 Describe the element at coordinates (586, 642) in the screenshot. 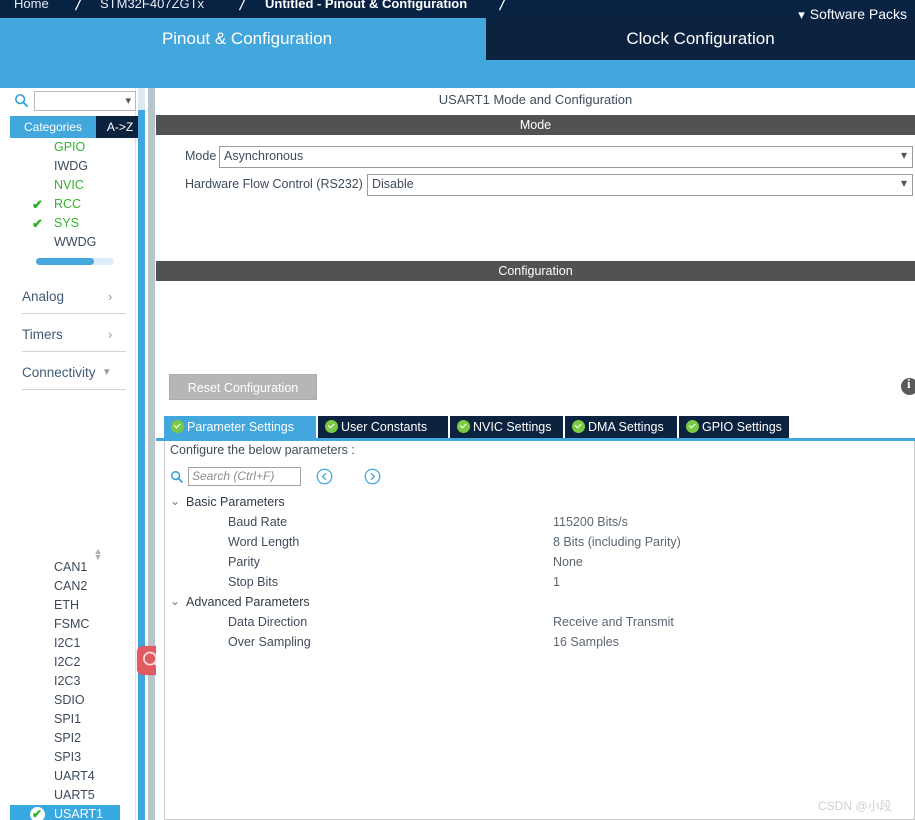

I see `parameter-value: 16 Samples` at that location.